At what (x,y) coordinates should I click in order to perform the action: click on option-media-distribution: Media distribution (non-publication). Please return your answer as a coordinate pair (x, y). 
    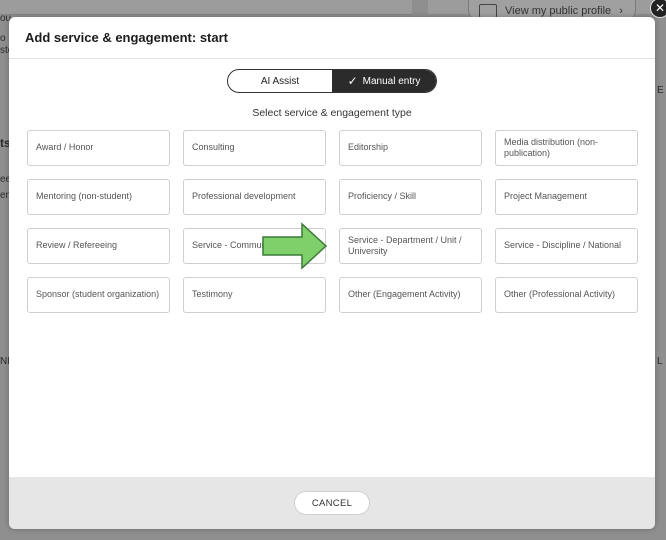
    Looking at the image, I should click on (566, 148).